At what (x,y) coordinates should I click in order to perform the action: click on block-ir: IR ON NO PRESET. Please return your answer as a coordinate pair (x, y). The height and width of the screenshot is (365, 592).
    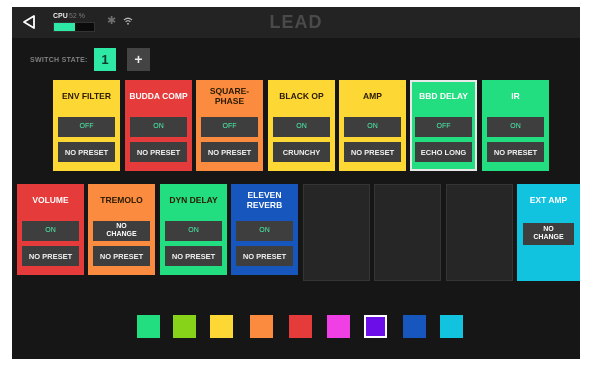
    Looking at the image, I should click on (515, 125).